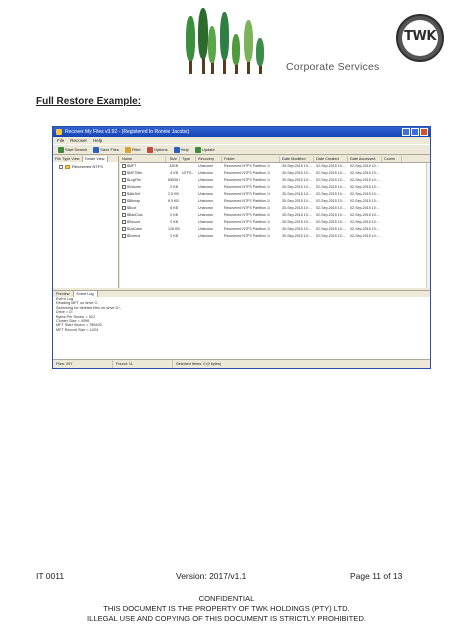 The height and width of the screenshot is (640, 453). Describe the element at coordinates (174, 208) in the screenshot. I see `cell-text: 8 KB` at that location.